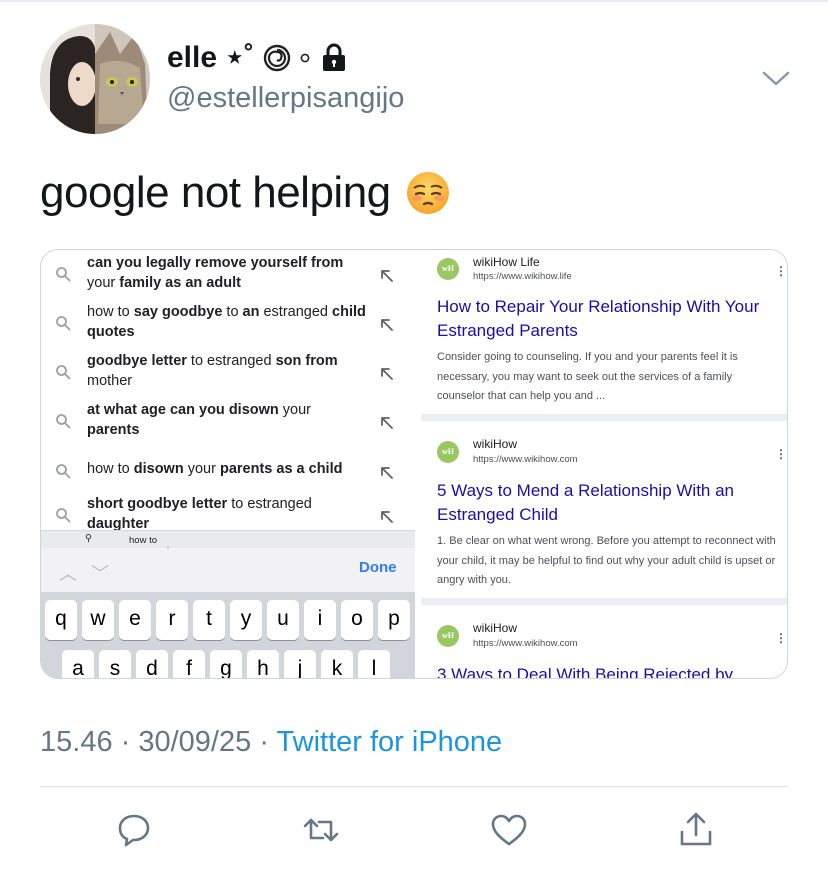 This screenshot has height=872, width=828. I want to click on result-url: https://www.wikihow.life, so click(522, 276).